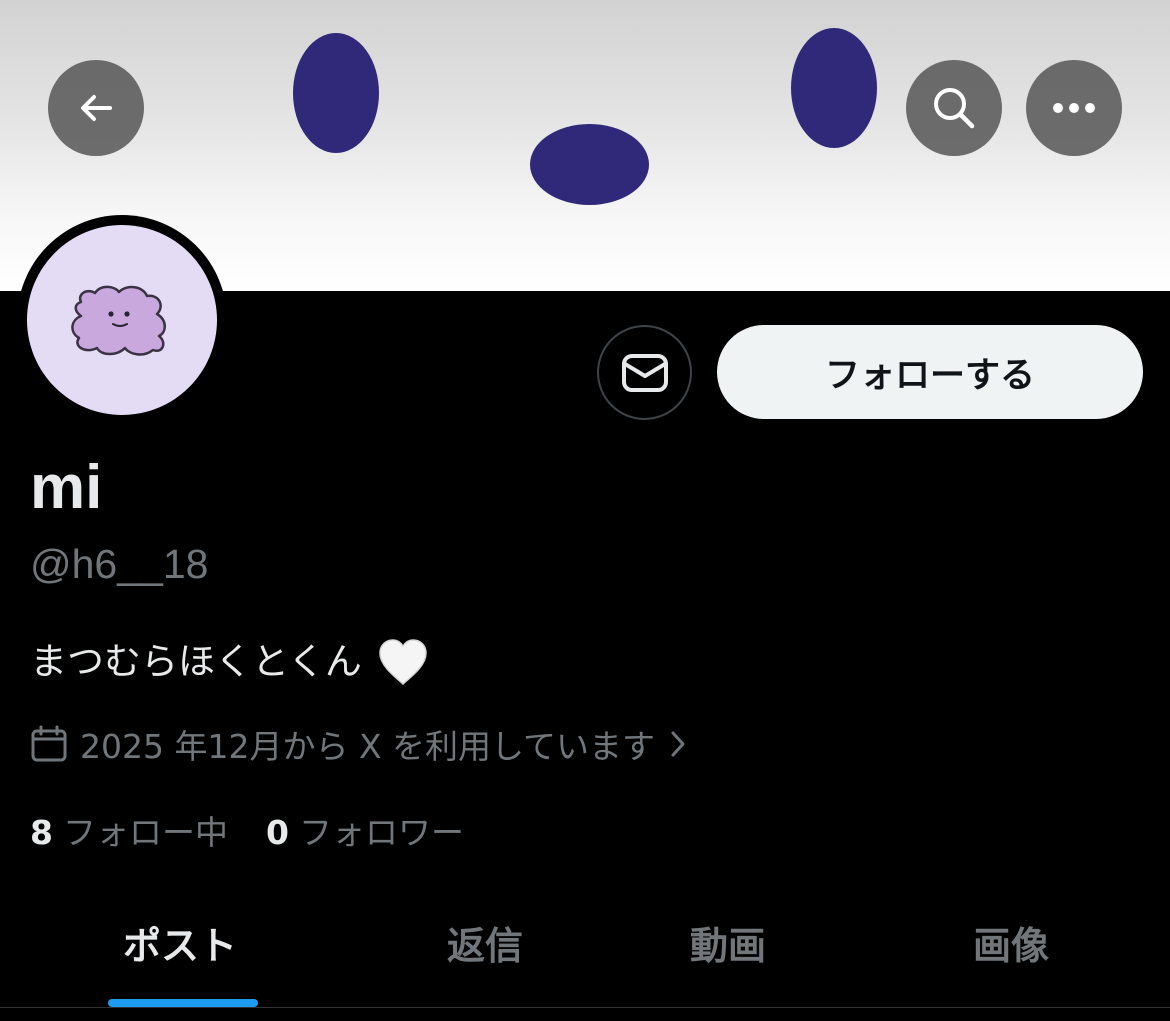  I want to click on message-button, so click(644, 372).